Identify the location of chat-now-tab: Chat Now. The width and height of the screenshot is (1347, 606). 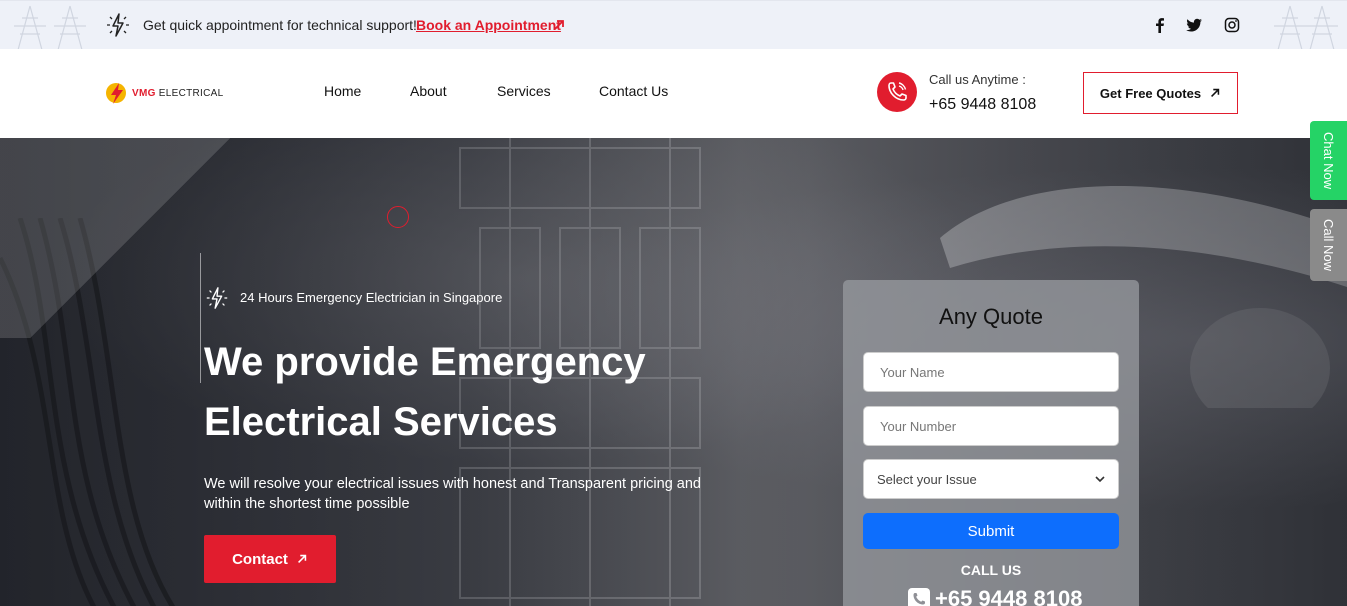
(1328, 160).